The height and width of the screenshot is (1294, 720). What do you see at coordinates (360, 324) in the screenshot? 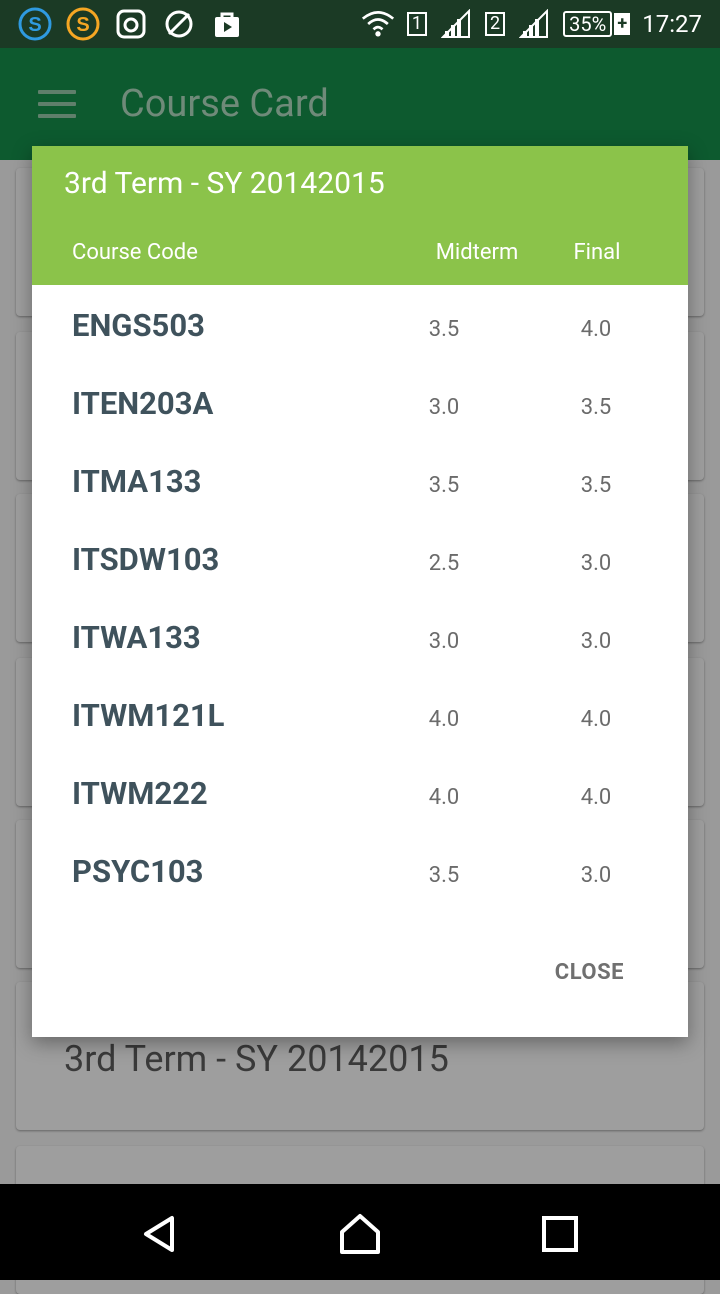
I see `table-row: ENGS503 3.5 4.0` at bounding box center [360, 324].